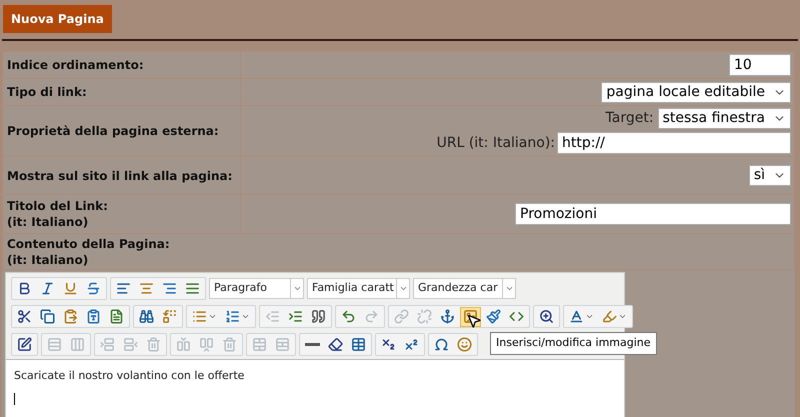  What do you see at coordinates (192, 288) in the screenshot?
I see `align-justify-icon` at bounding box center [192, 288].